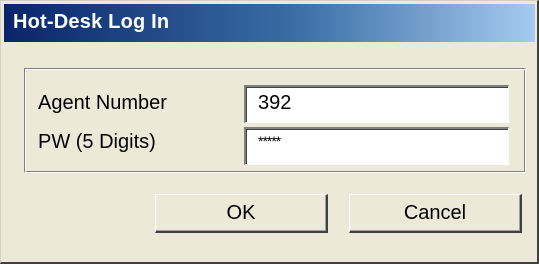 This screenshot has height=264, width=539. Describe the element at coordinates (241, 213) in the screenshot. I see `ok-button: OK` at that location.